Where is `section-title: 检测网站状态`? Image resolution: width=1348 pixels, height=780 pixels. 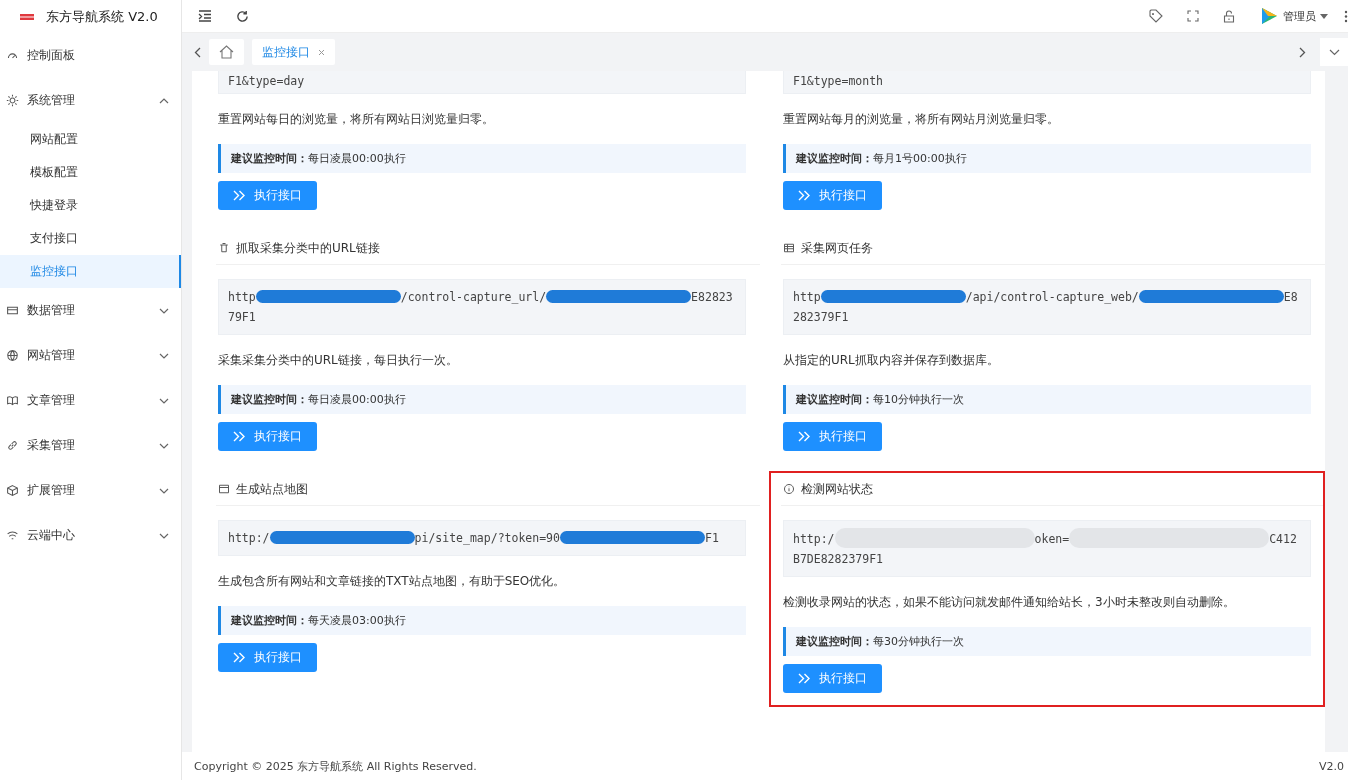
section-title: 检测网站状态 is located at coordinates (837, 489).